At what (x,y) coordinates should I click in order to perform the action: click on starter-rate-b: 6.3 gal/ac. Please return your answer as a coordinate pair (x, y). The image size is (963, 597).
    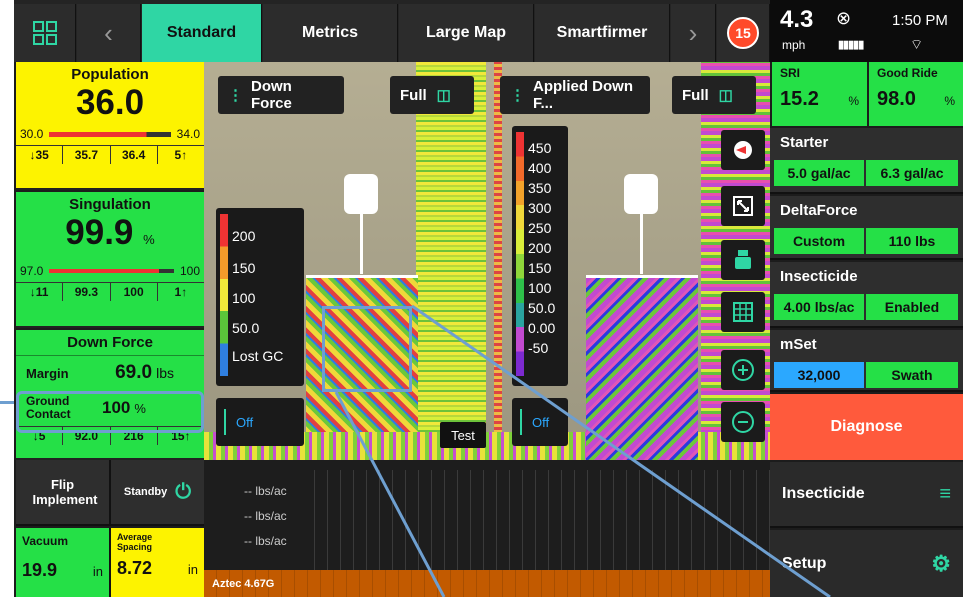
    Looking at the image, I should click on (912, 173).